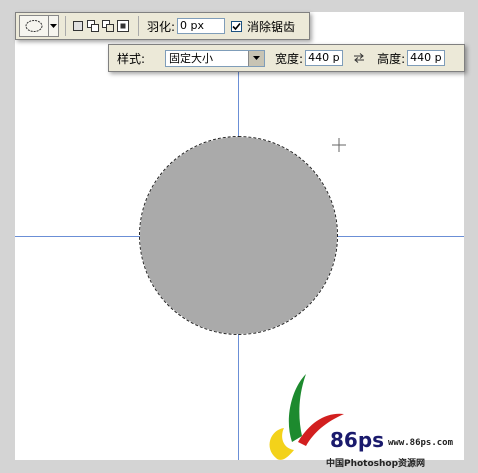  Describe the element at coordinates (357, 440) in the screenshot. I see `logo-text: 86ps` at that location.